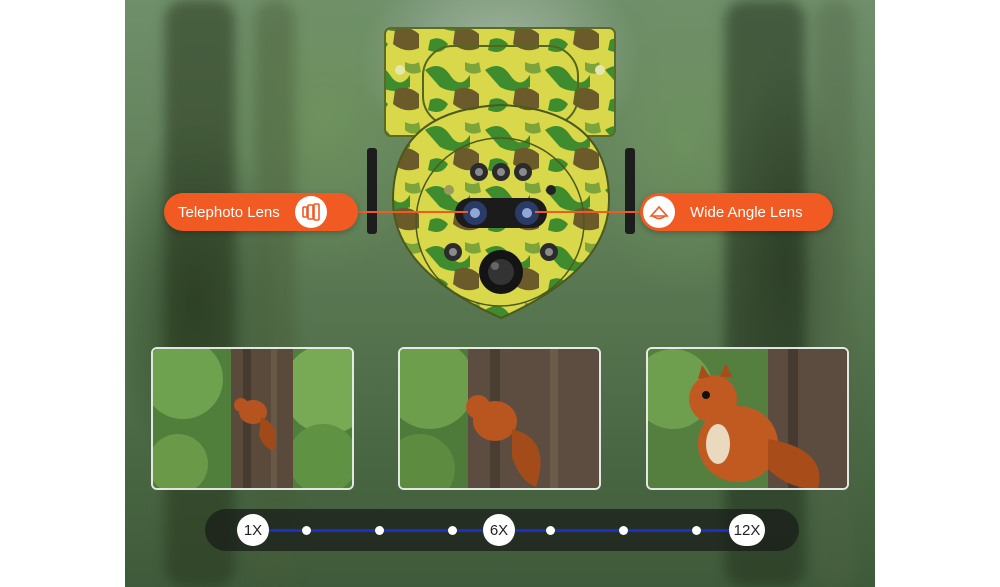 The width and height of the screenshot is (1000, 587). Describe the element at coordinates (413, 212) in the screenshot. I see `telephoto-connector` at that location.